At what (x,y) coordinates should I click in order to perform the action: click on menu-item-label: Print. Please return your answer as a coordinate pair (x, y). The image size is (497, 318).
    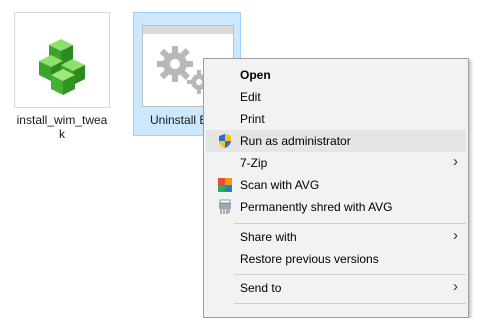
    Looking at the image, I should click on (252, 119).